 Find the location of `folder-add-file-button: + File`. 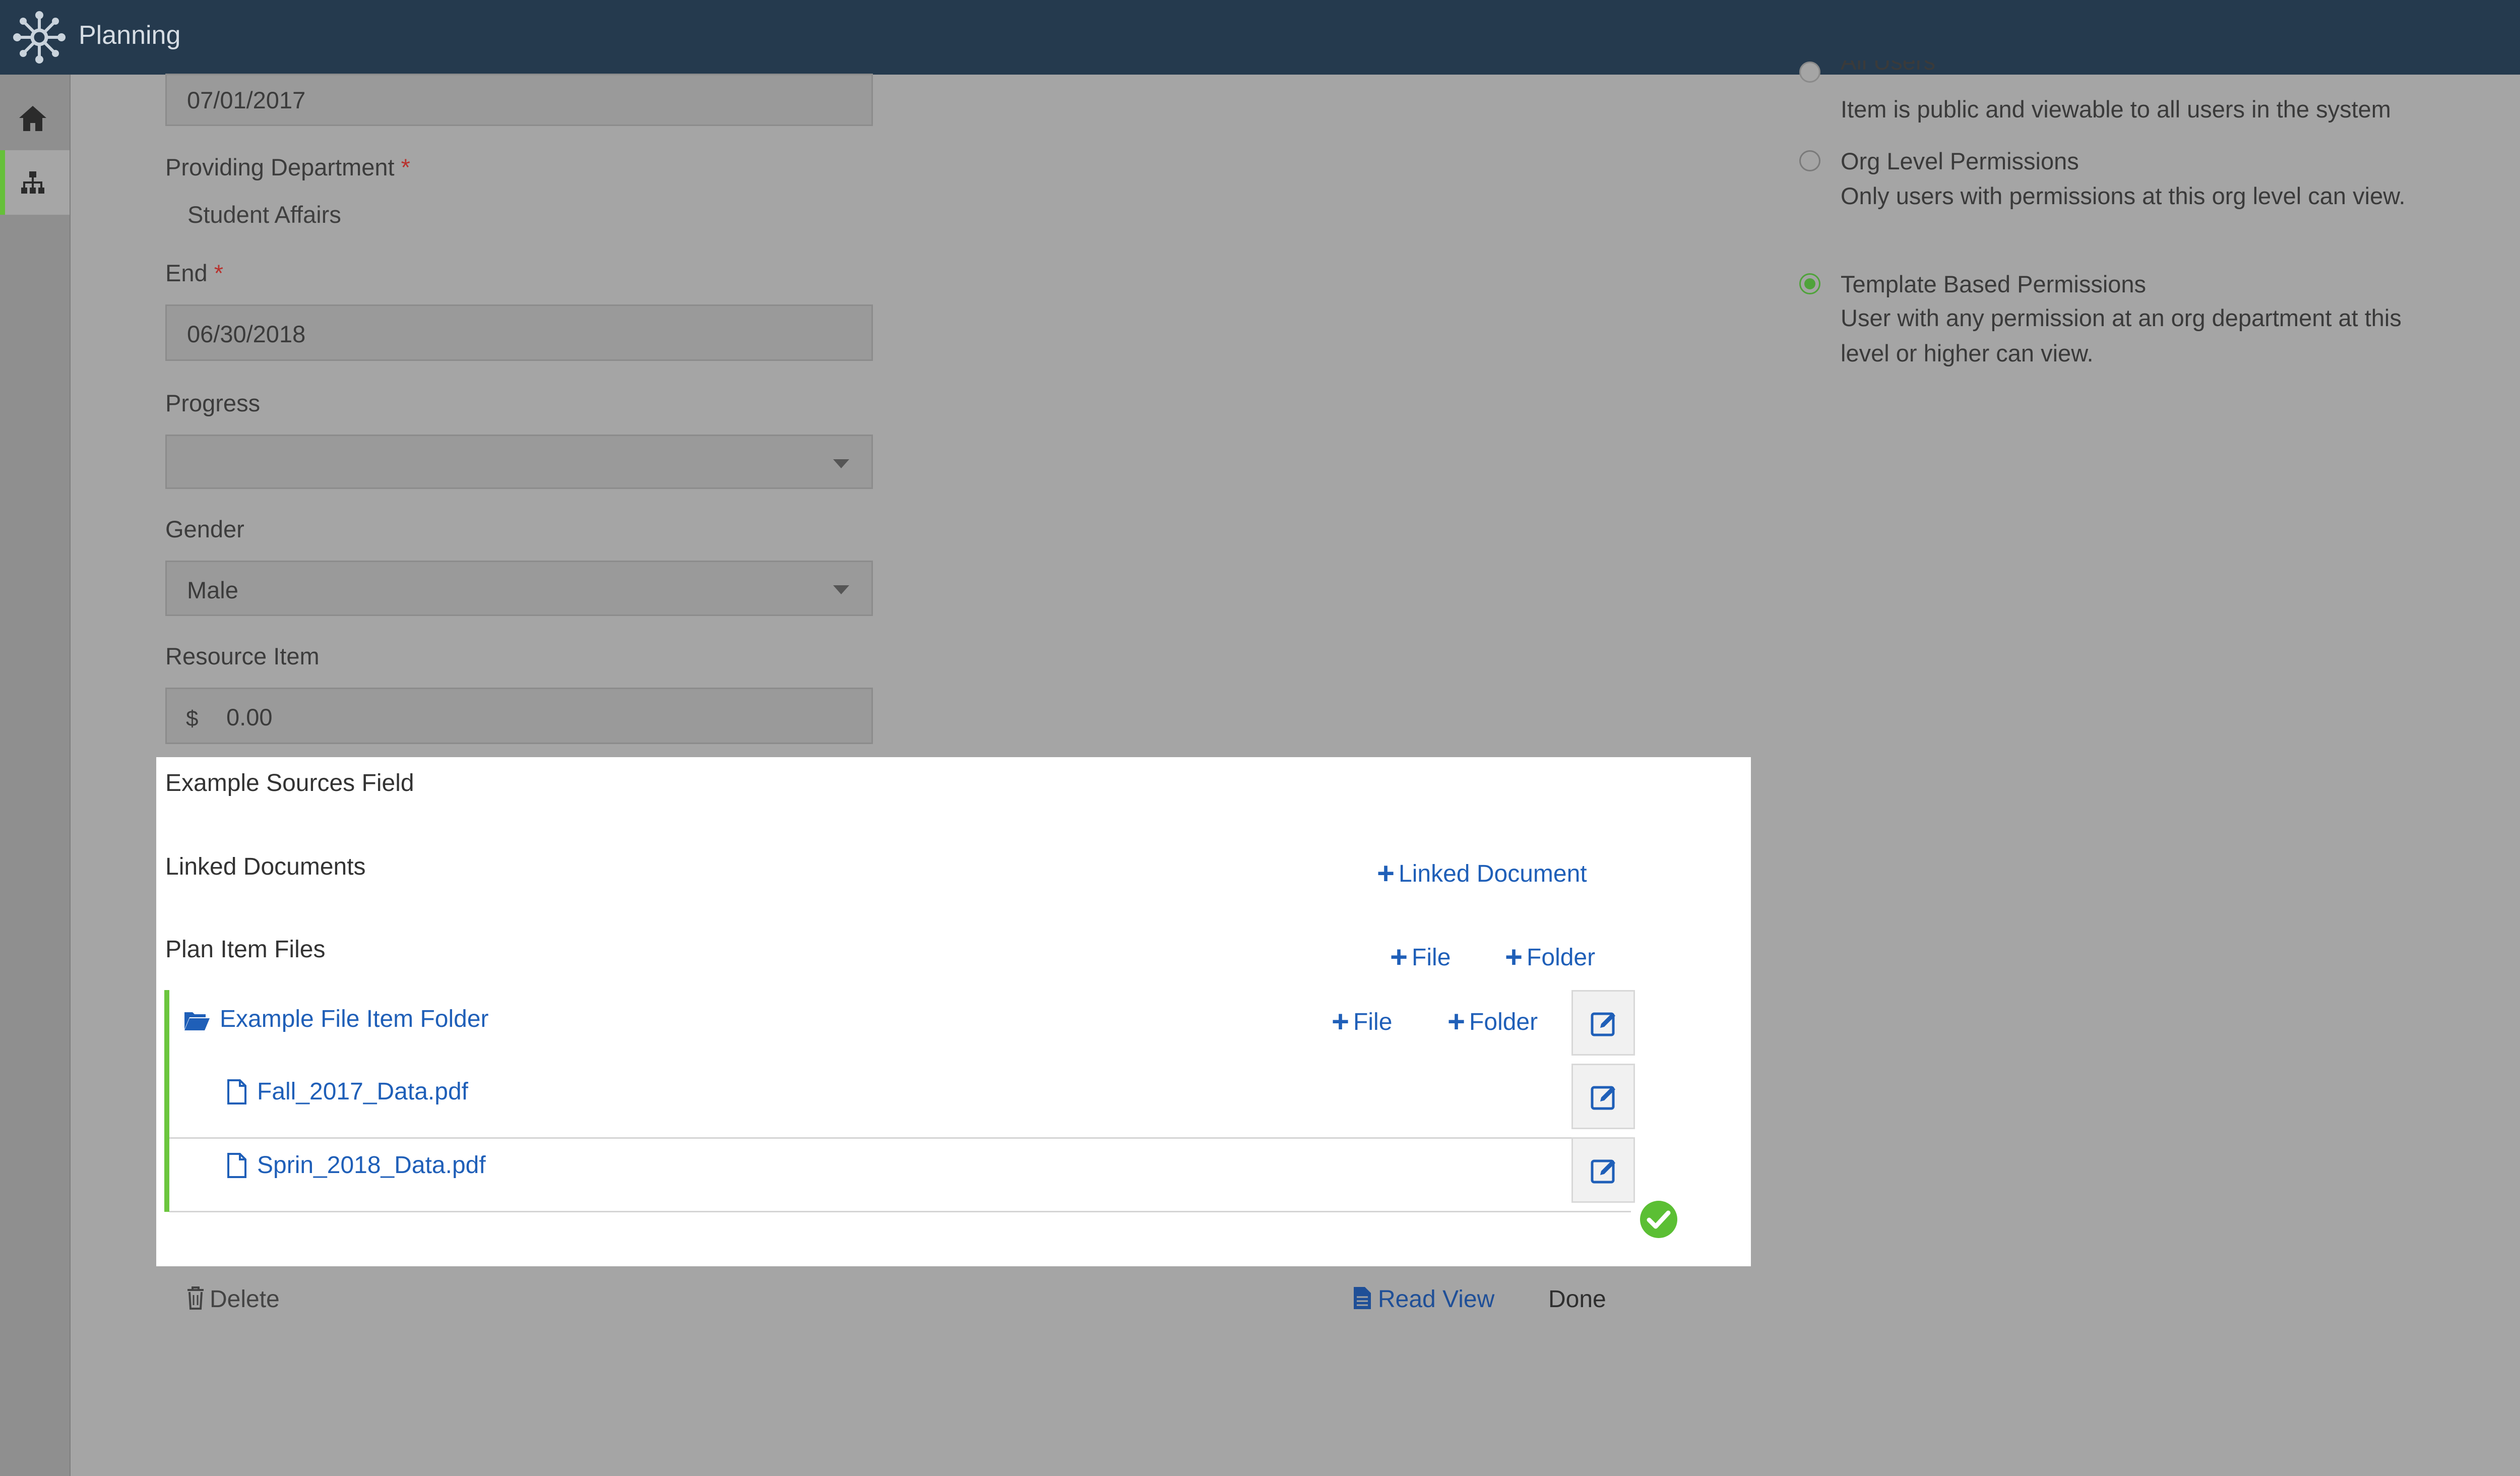

folder-add-file-button: + File is located at coordinates (1362, 1021).